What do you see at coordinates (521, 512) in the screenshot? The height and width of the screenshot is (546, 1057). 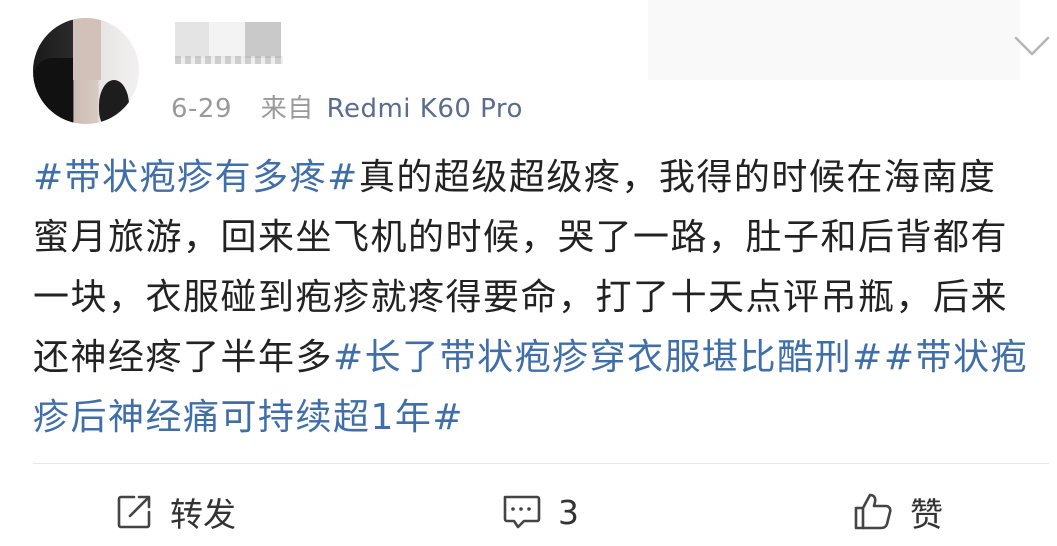 I see `comment-bubble-icon` at bounding box center [521, 512].